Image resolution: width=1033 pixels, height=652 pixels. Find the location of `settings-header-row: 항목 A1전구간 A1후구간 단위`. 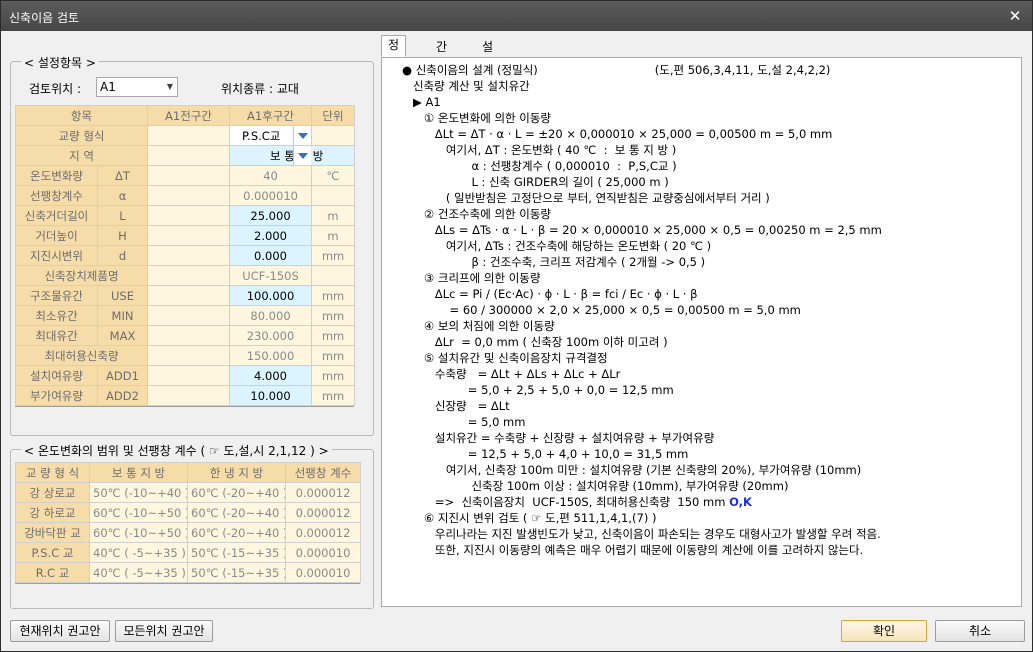

settings-header-row: 항목 A1전구간 A1후구간 단위 is located at coordinates (185, 115).